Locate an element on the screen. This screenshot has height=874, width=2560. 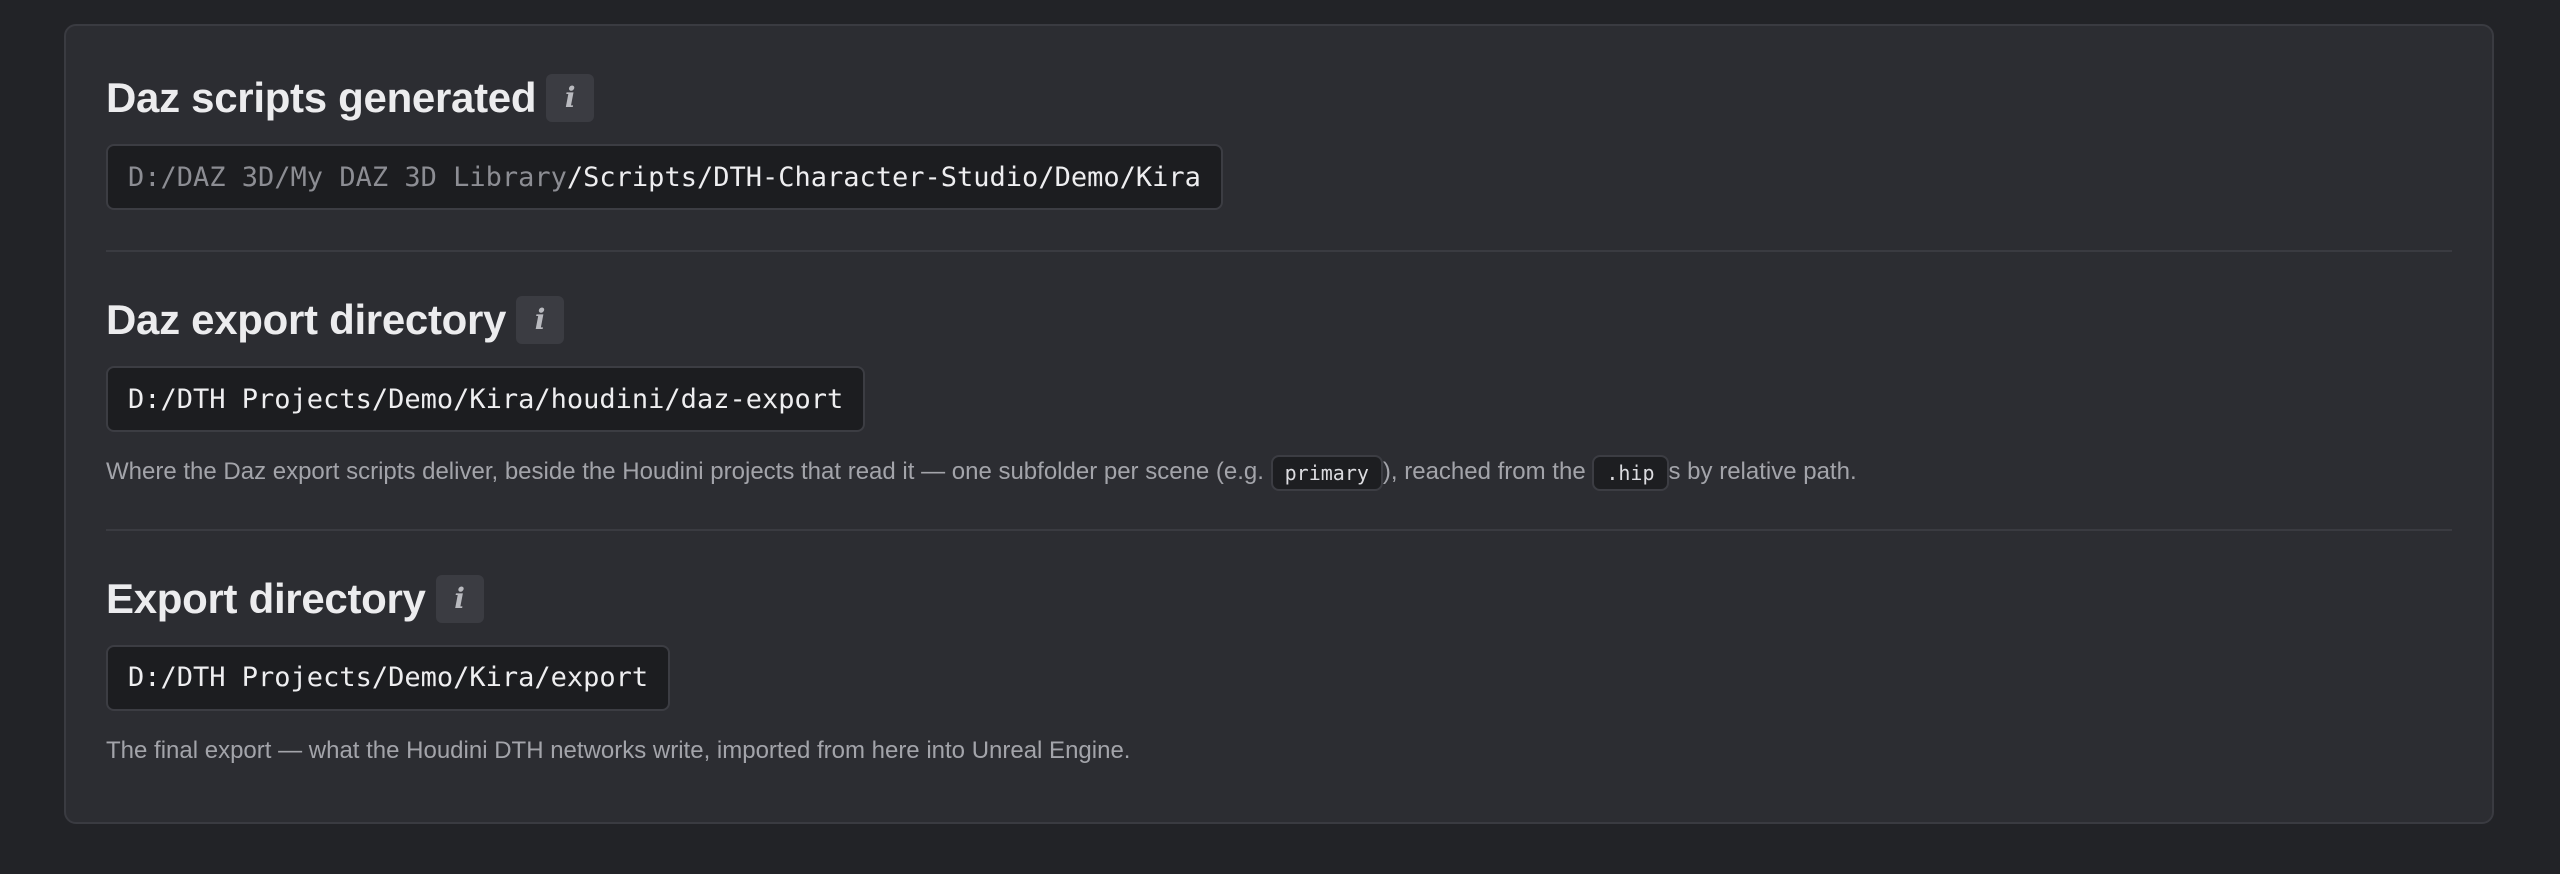
code-chip-hip: .hip is located at coordinates (1630, 472).